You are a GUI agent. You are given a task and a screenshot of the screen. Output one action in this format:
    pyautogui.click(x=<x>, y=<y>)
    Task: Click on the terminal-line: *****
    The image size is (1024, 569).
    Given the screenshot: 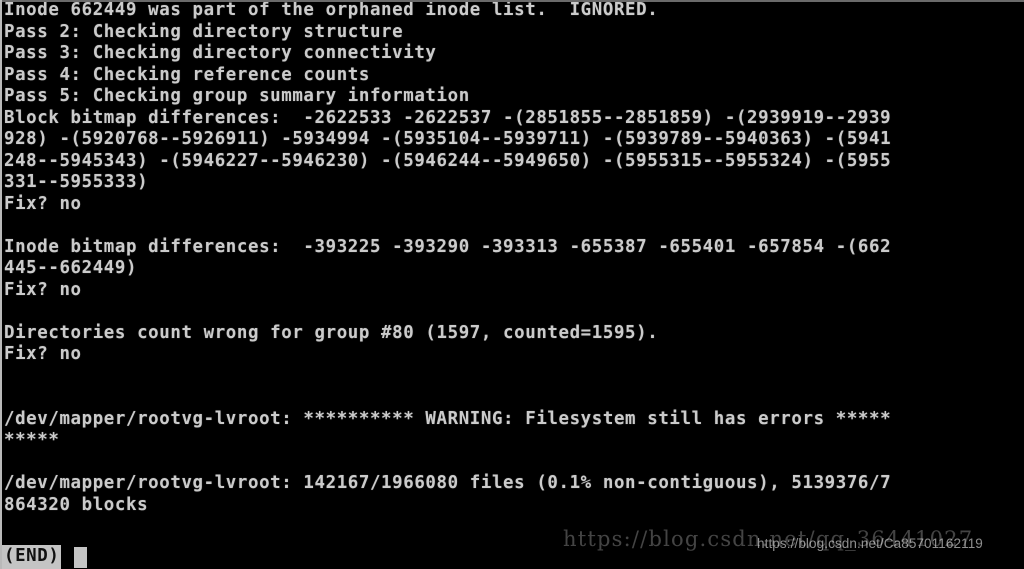 What is the action you would take?
    pyautogui.click(x=32, y=440)
    